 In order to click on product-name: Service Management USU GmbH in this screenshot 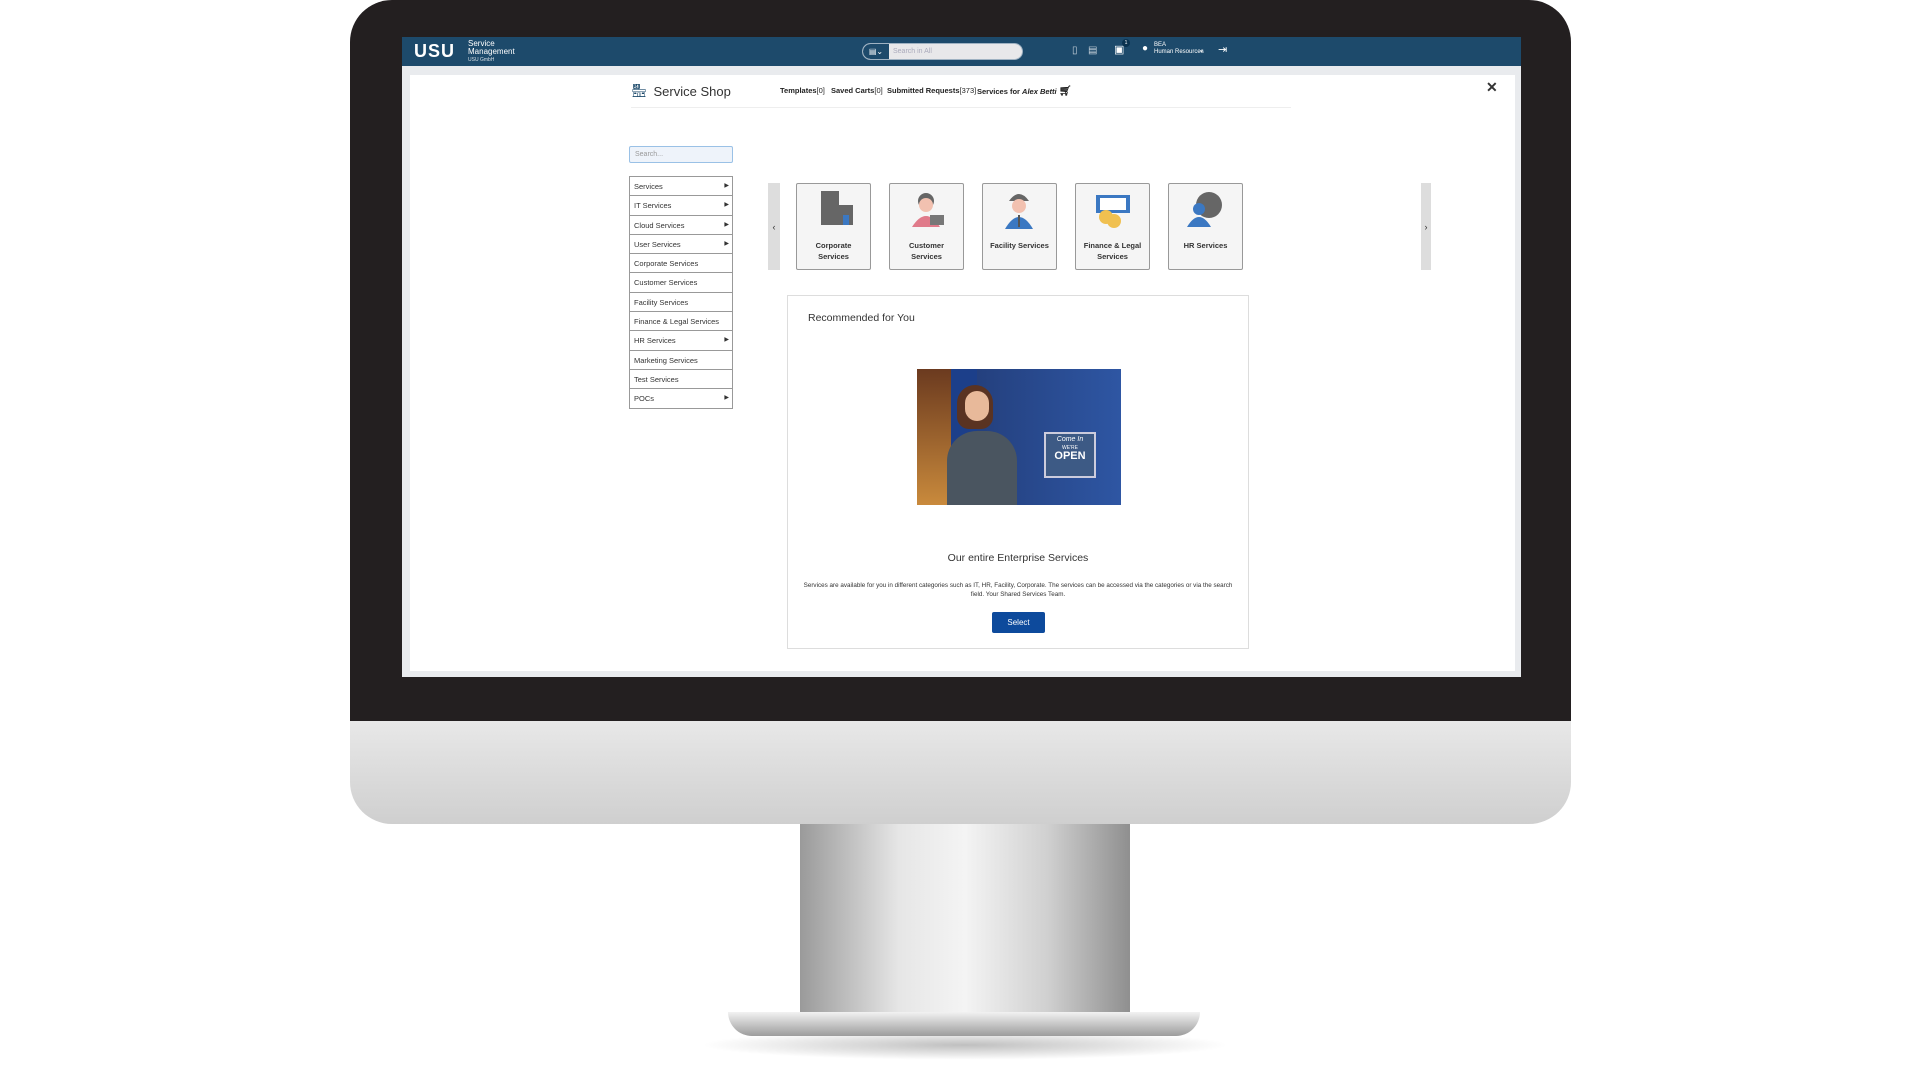, I will do `click(491, 51)`.